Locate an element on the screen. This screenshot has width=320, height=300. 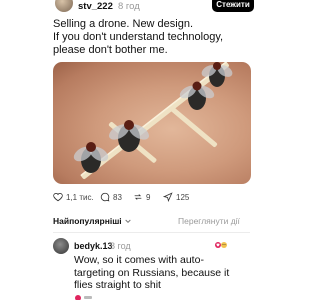
comment-actions-partial is located at coordinates (83, 297).